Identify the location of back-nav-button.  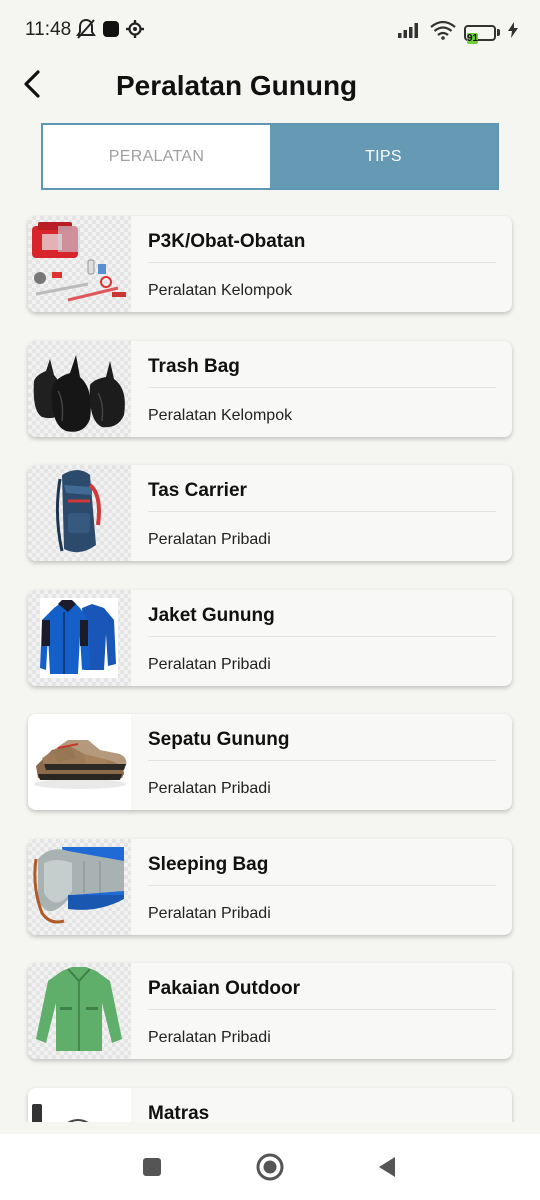
(387, 1169).